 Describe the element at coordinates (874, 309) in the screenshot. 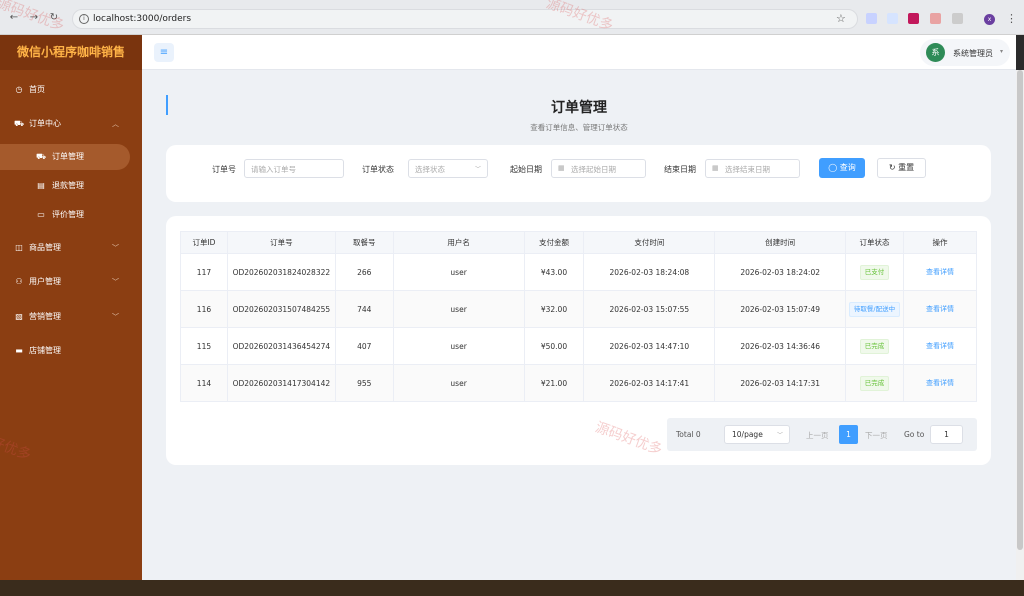

I see `status-badge: 待取餐/配送中` at that location.